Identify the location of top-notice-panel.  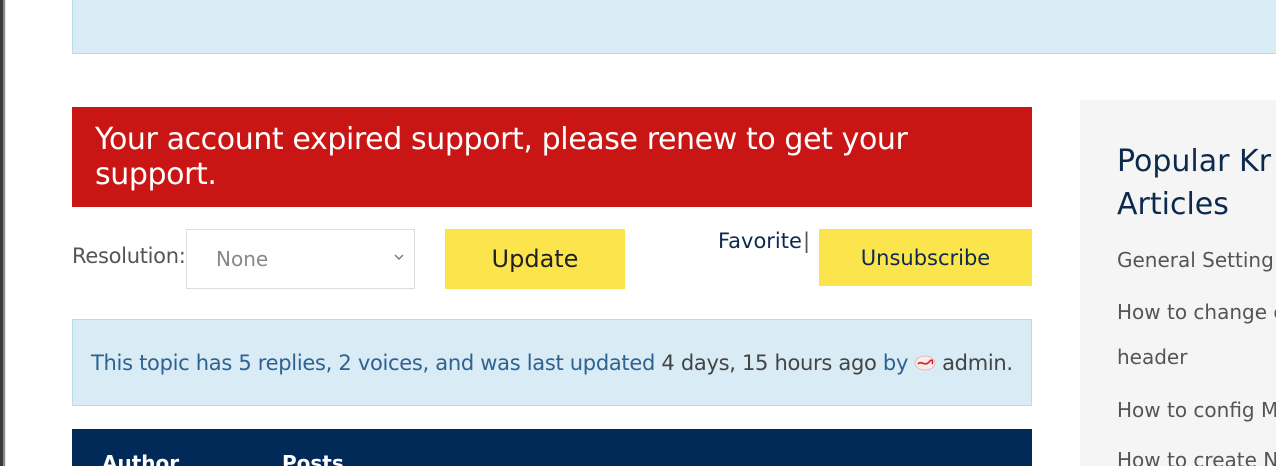
(674, 27).